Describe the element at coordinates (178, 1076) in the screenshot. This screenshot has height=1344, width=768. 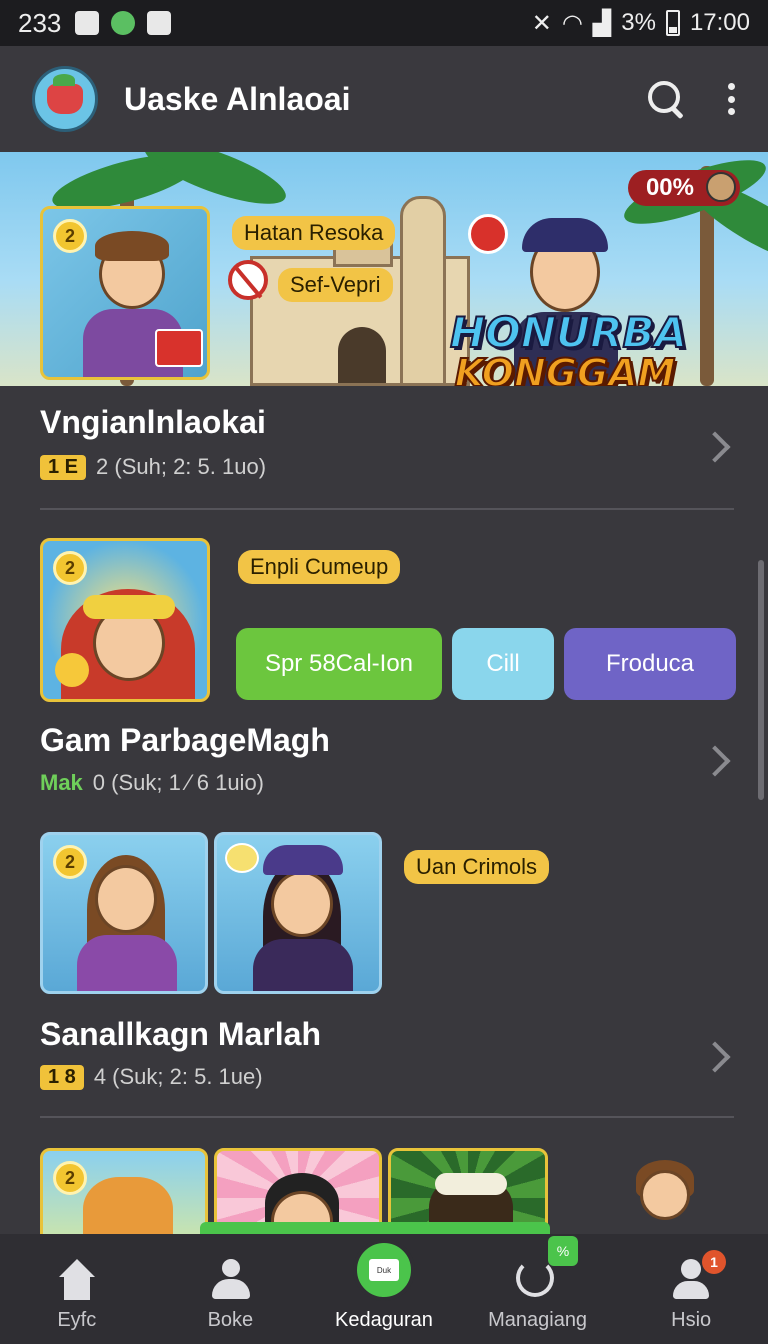
I see `meta-text: 4 (Suk; 2: 5. 1ue)` at that location.